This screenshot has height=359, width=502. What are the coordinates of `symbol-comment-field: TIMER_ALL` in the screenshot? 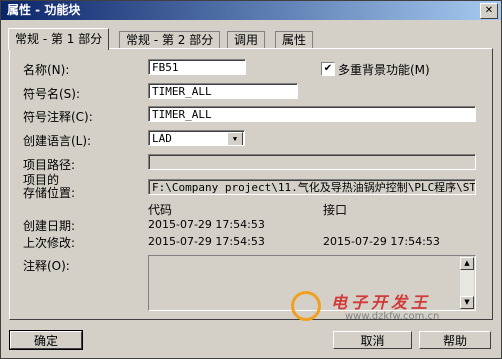 It's located at (312, 114).